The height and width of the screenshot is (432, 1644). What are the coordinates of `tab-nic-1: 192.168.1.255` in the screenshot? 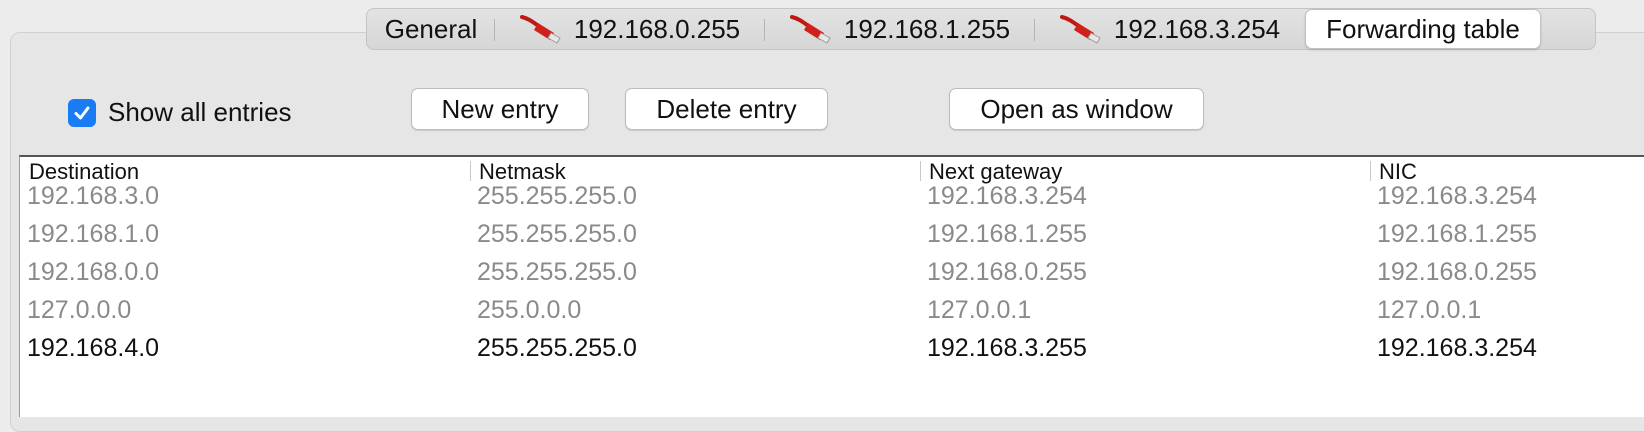 It's located at (900, 29).